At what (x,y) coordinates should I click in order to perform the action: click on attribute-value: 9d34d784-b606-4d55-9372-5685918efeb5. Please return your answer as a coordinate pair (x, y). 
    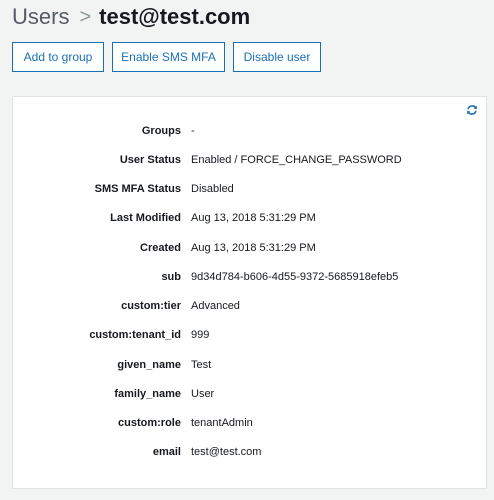
    Looking at the image, I should click on (295, 277).